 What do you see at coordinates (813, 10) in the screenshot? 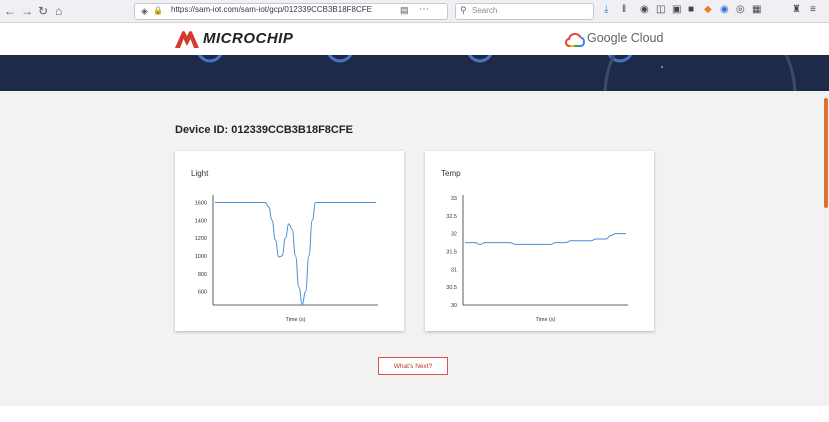
I see `menu-icon: ≡` at bounding box center [813, 10].